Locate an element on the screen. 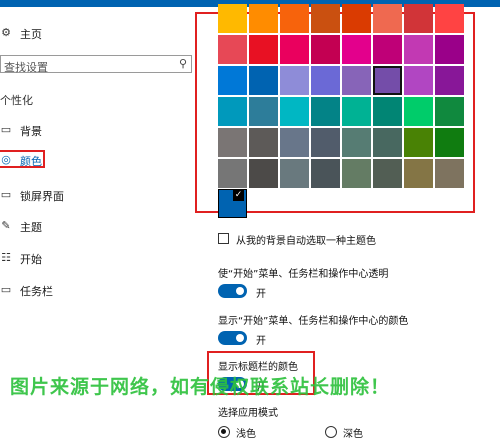 Image resolution: width=500 pixels, height=440 pixels. sidebar-item-taskbar: ▭ 任务栏 is located at coordinates (95, 291).